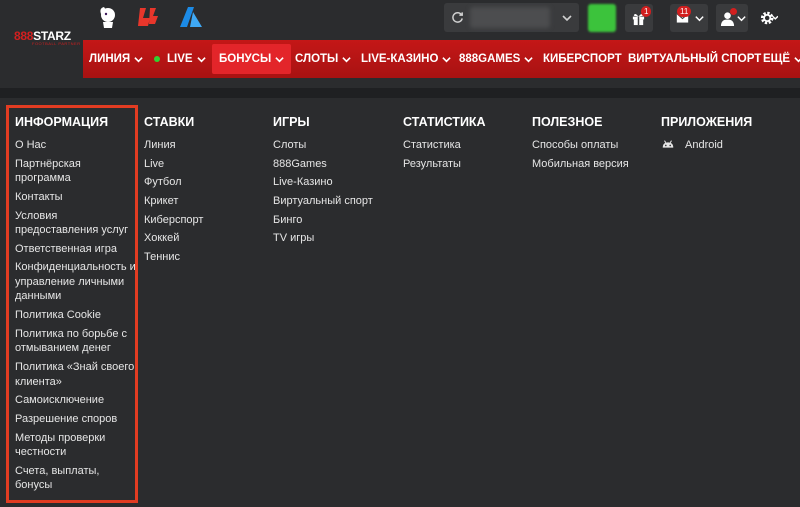 This screenshot has height=507, width=800. Describe the element at coordinates (646, 11) in the screenshot. I see `gift-badge: 1` at that location.